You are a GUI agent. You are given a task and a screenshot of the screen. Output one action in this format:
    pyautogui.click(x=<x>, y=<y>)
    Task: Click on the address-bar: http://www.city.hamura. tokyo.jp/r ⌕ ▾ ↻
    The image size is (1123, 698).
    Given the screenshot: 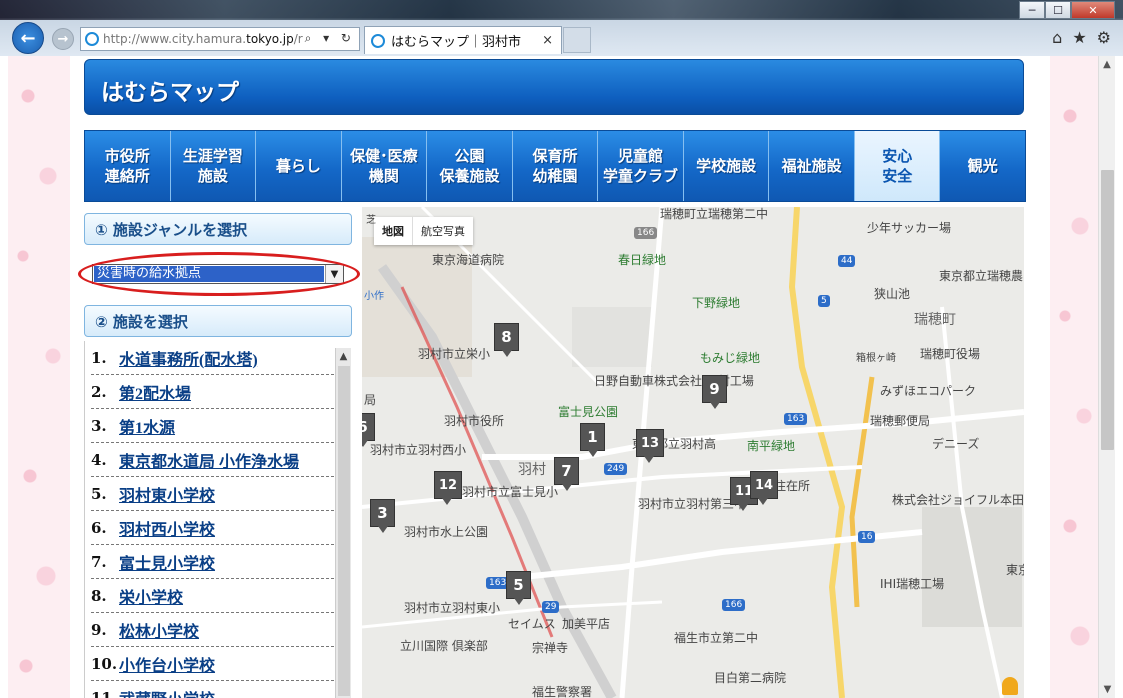 What is the action you would take?
    pyautogui.click(x=220, y=39)
    